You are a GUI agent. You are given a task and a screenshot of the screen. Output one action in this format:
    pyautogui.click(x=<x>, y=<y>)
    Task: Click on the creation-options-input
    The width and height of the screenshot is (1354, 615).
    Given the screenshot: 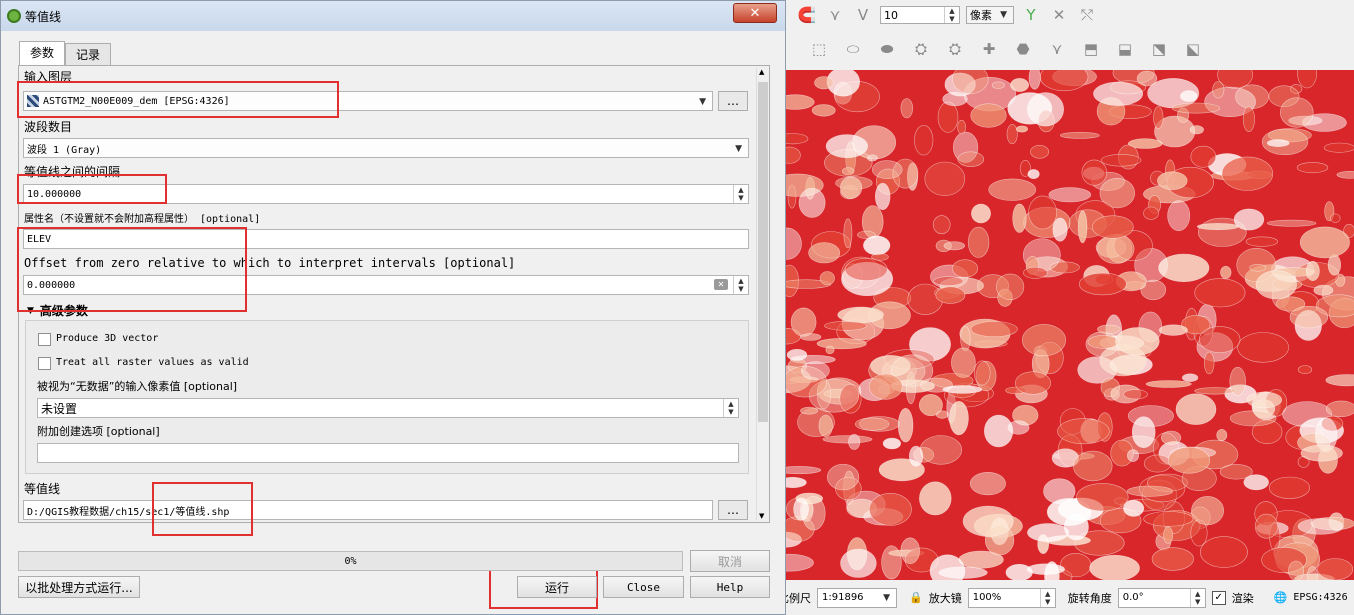 What is the action you would take?
    pyautogui.click(x=388, y=453)
    